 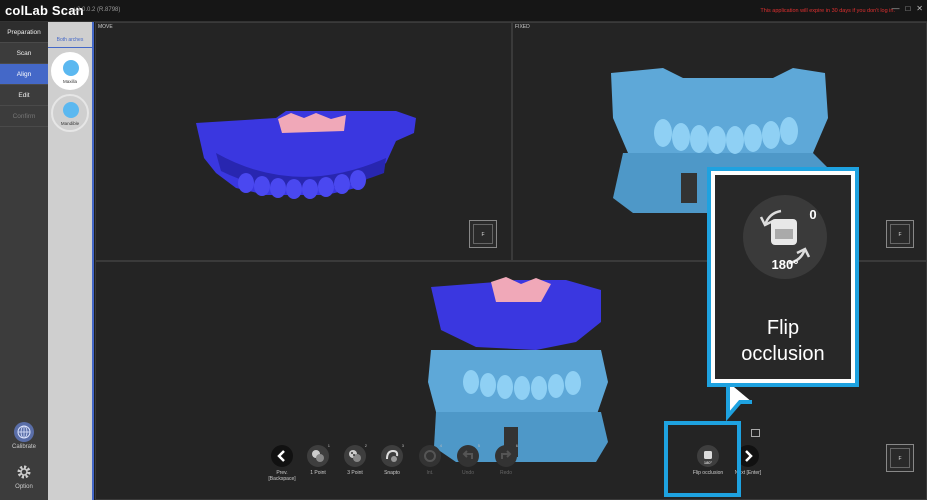 I want to click on flip-occlusion-highlight, so click(x=702, y=459).